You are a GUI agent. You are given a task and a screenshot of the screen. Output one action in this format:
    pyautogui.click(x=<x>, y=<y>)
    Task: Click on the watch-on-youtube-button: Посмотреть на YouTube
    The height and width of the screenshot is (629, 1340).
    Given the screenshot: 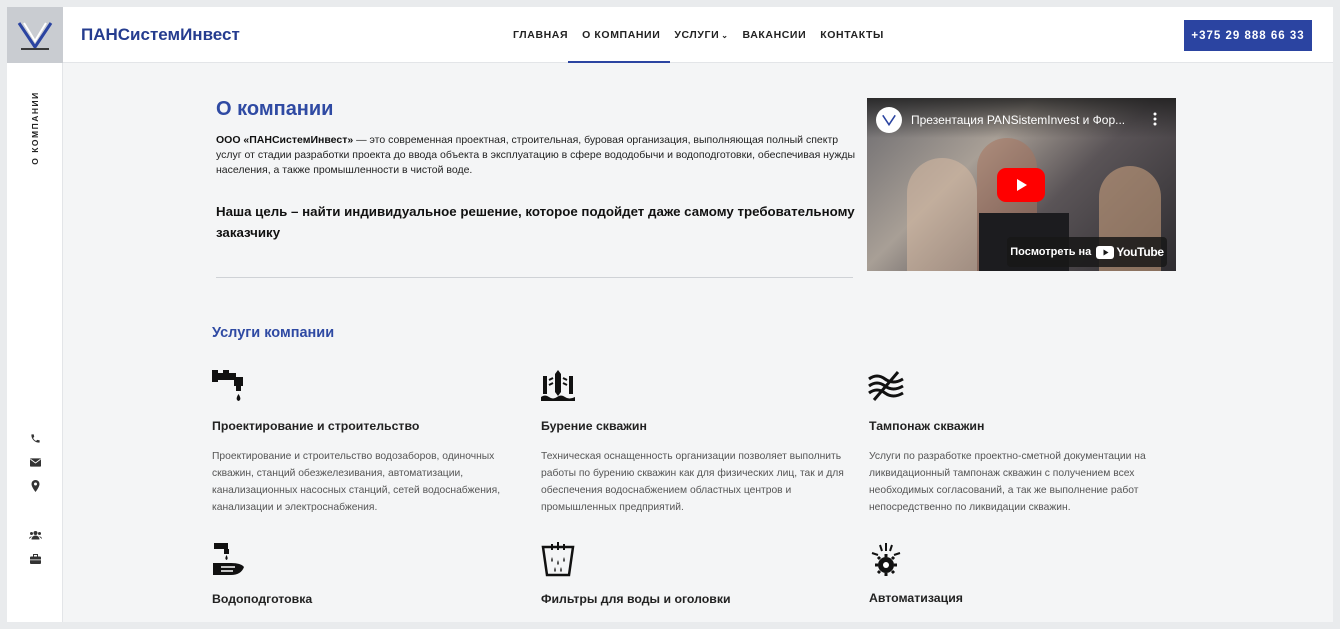 What is the action you would take?
    pyautogui.click(x=1087, y=252)
    